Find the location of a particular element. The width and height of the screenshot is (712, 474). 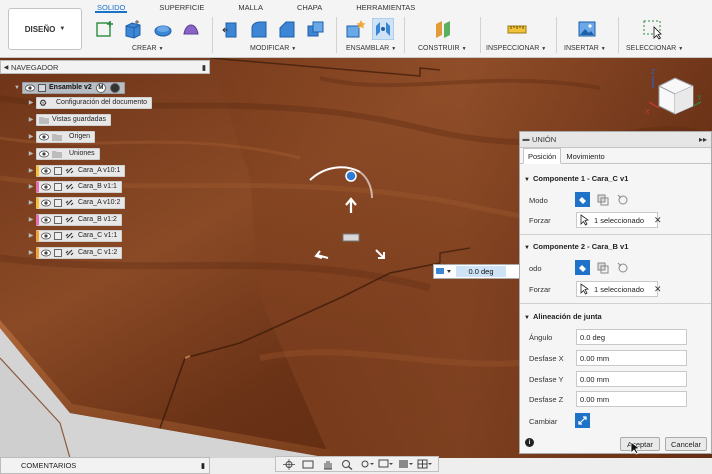

component-chip: Cara_B v1:1 is located at coordinates (79, 186).